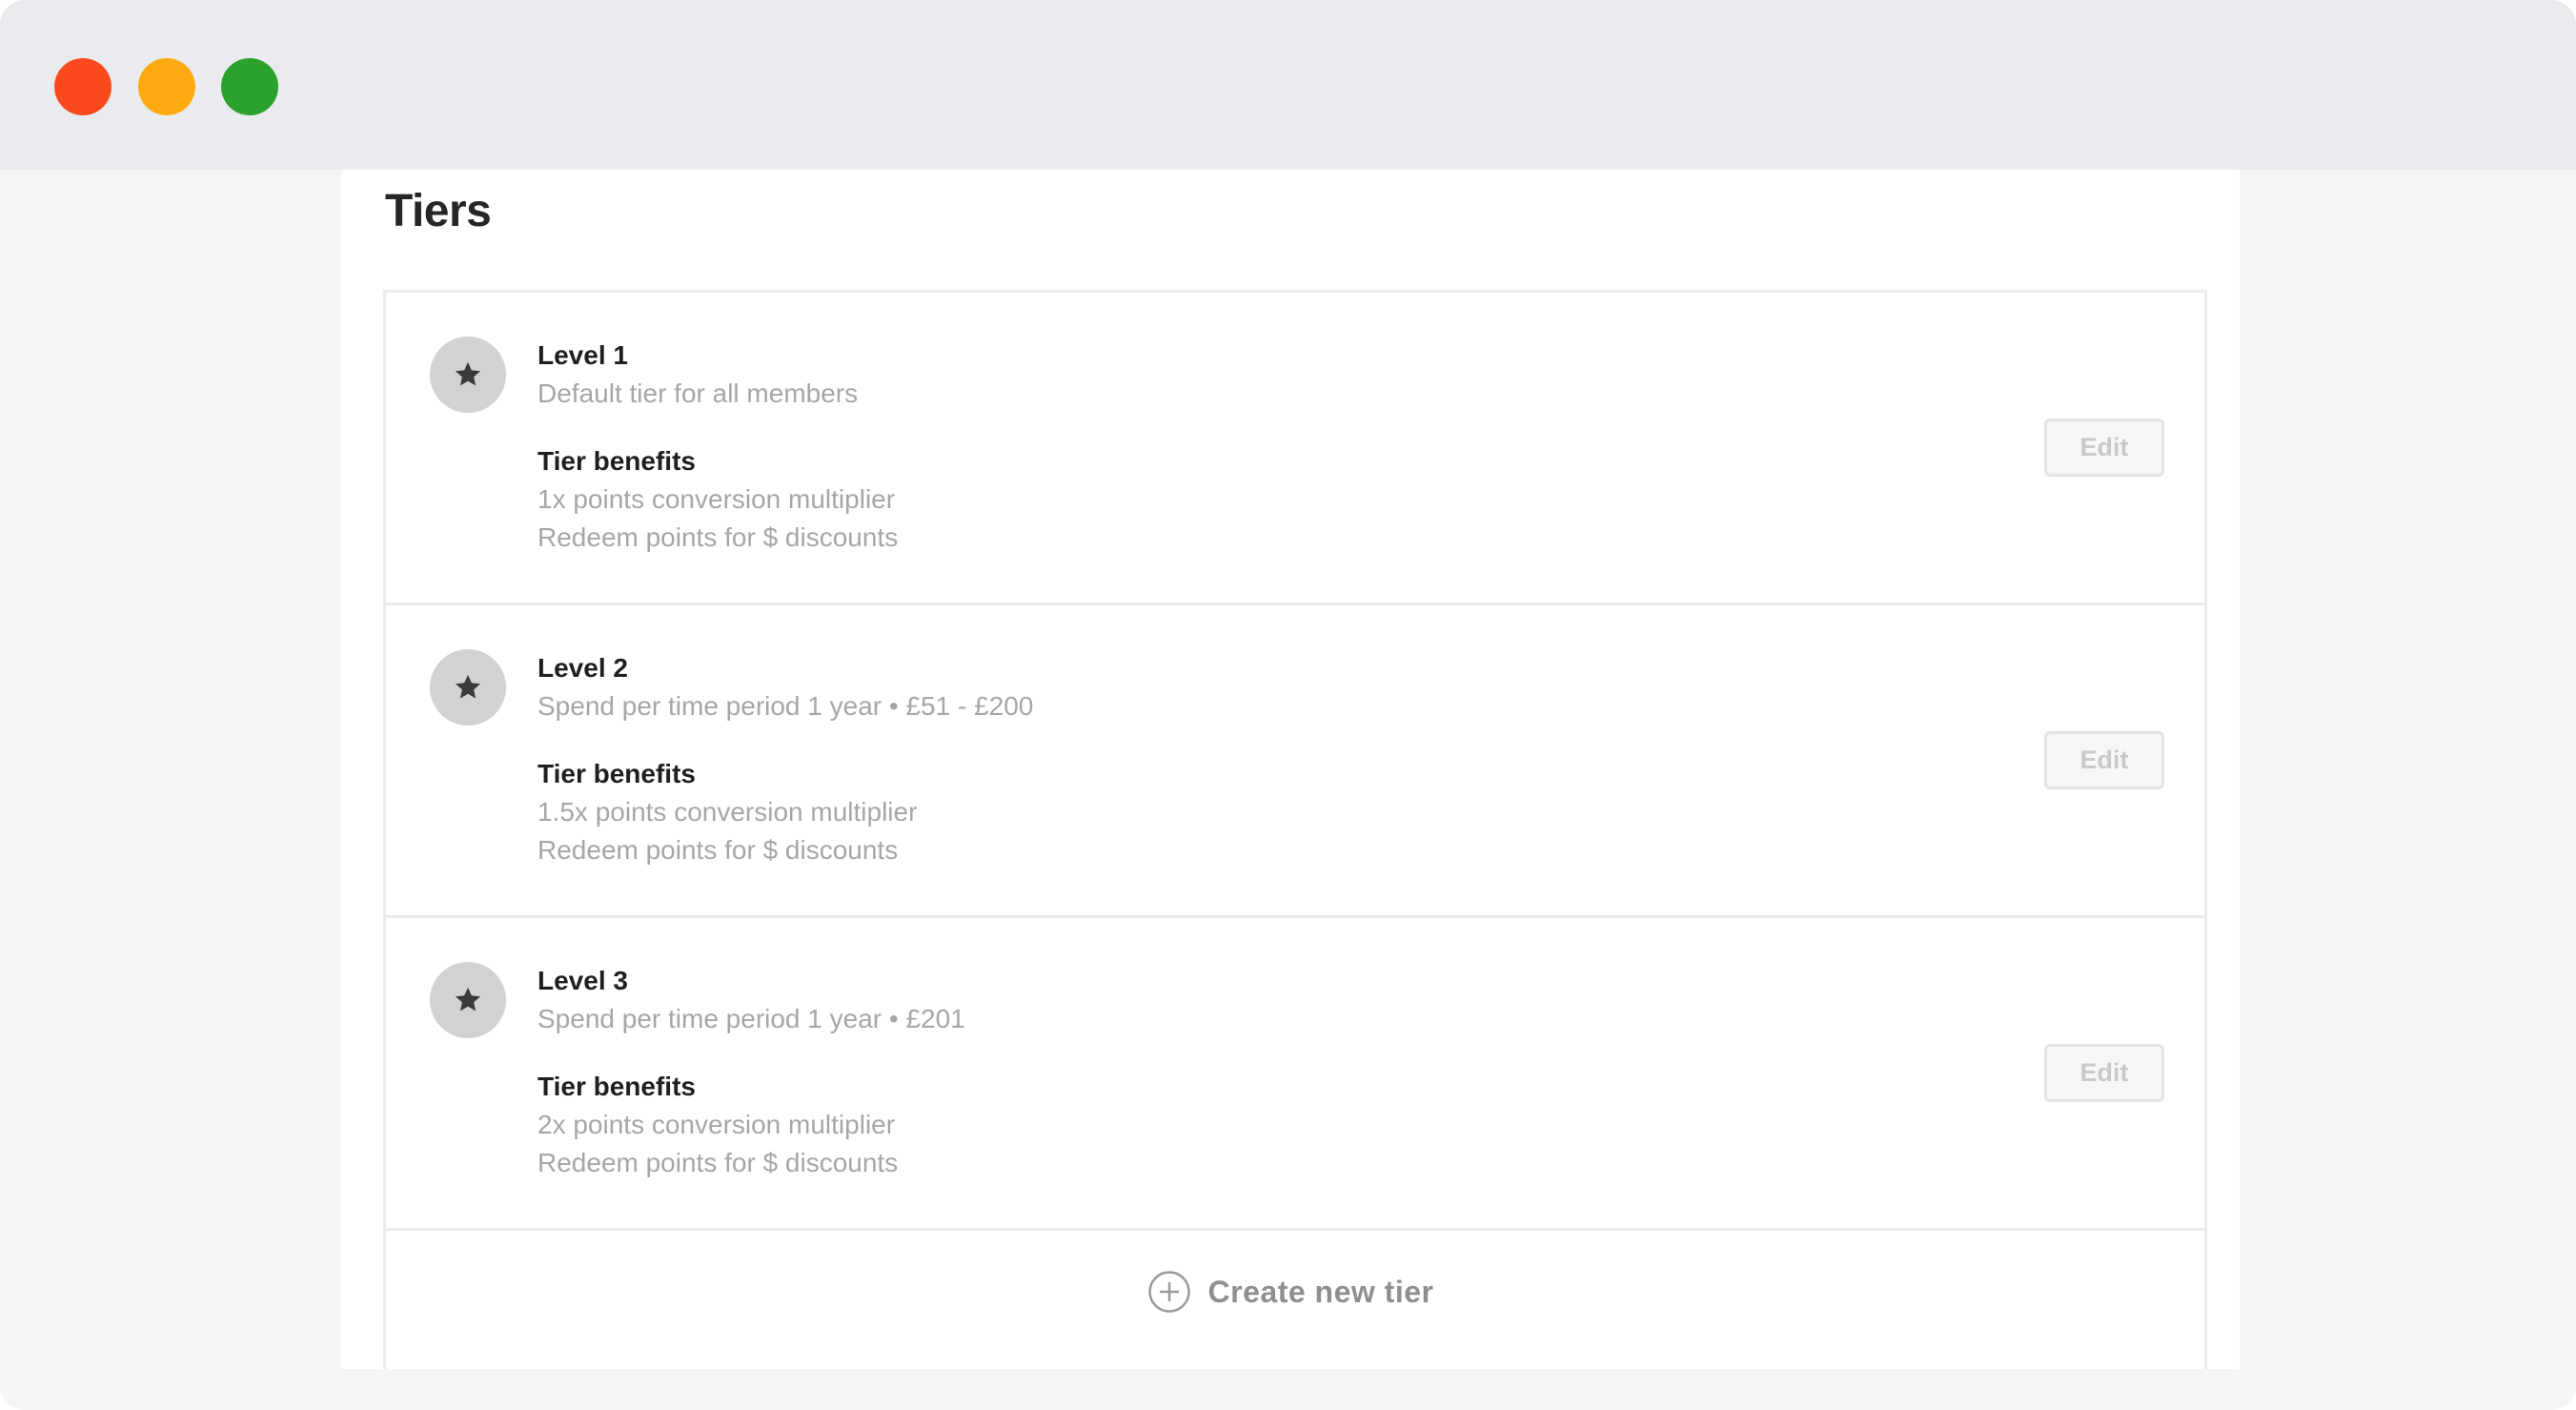  Describe the element at coordinates (1168, 1292) in the screenshot. I see `plus-circle-icon` at that location.